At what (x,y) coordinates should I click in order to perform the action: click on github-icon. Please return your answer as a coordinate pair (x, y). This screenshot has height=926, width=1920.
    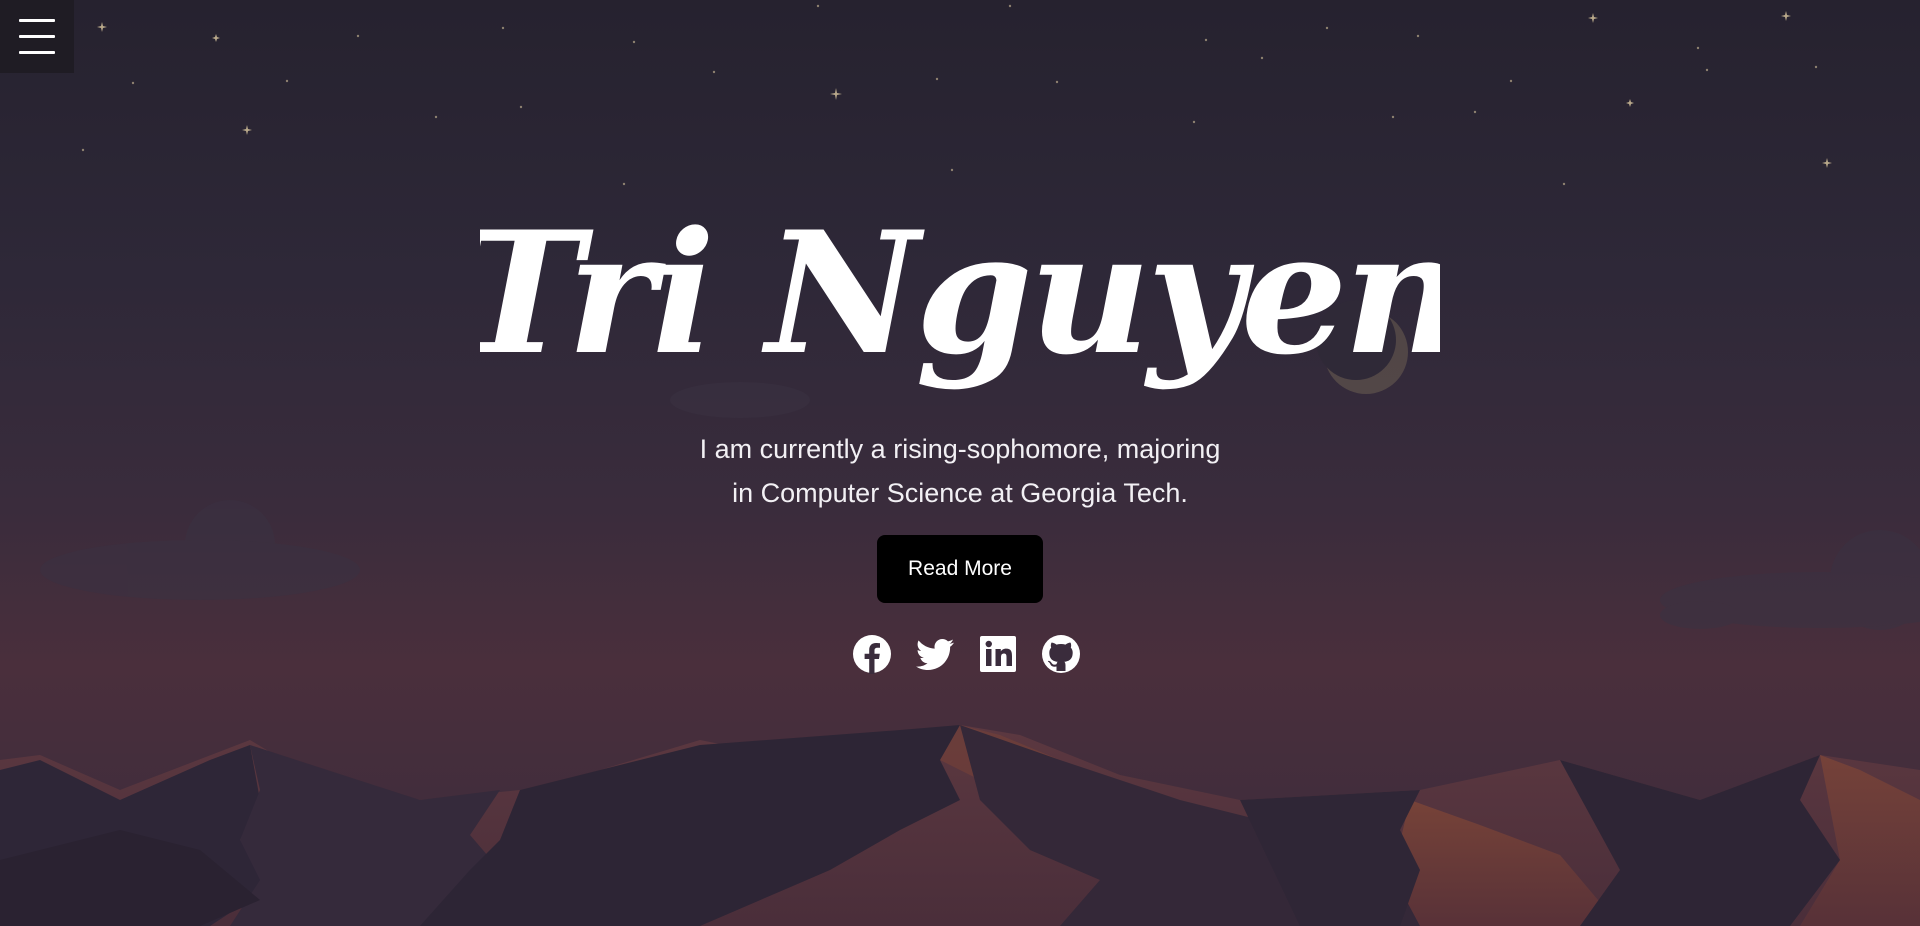
    Looking at the image, I should click on (1061, 654).